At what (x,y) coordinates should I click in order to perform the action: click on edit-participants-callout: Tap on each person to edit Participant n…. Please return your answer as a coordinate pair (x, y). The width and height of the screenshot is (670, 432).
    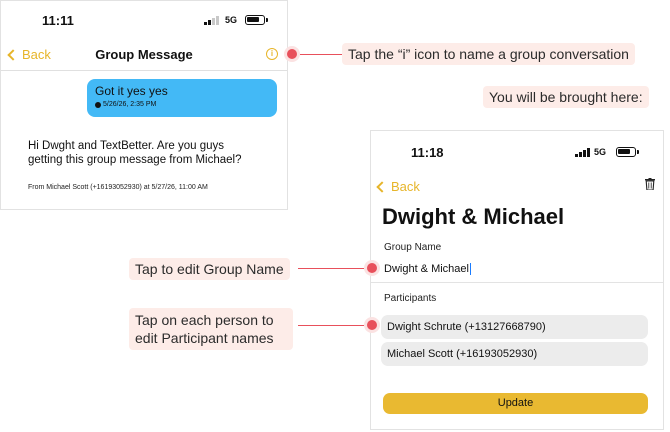
    Looking at the image, I should click on (211, 329).